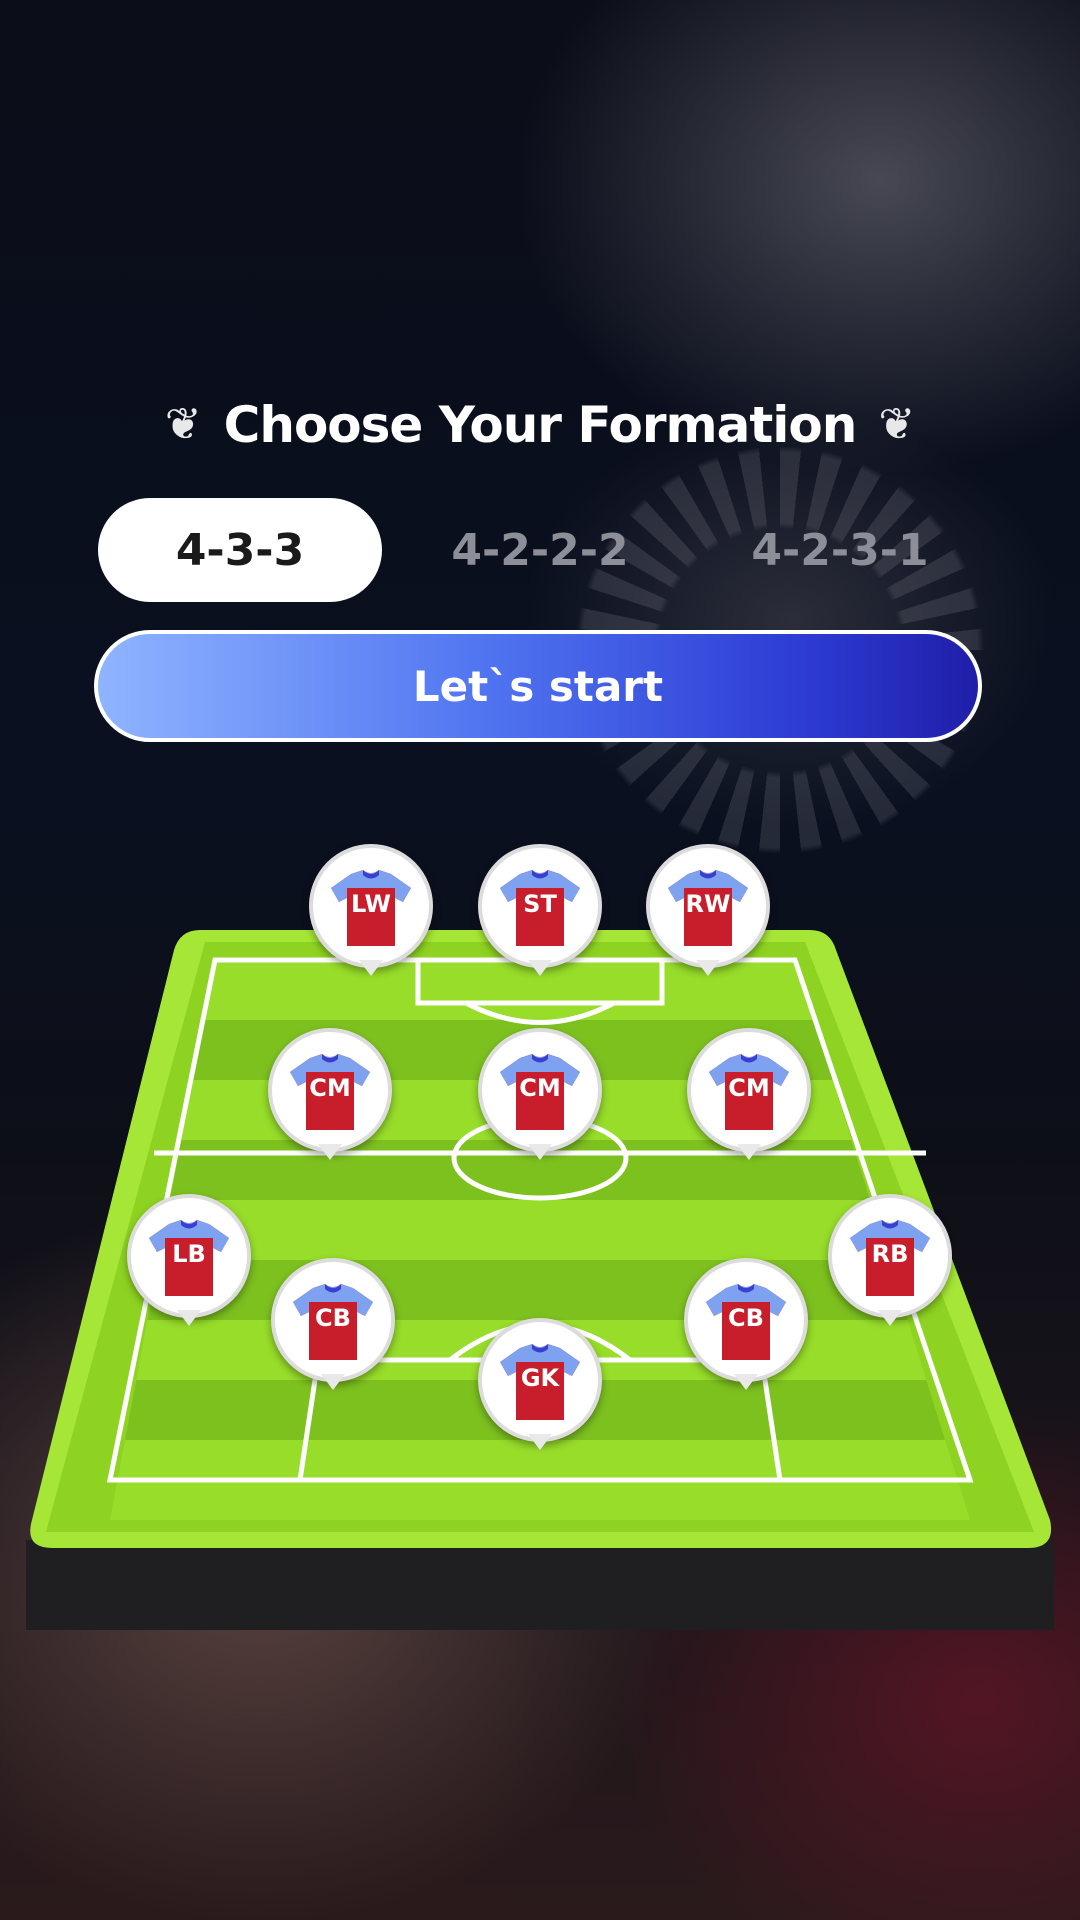  What do you see at coordinates (840, 550) in the screenshot?
I see `tab-4-2-3-1: 4-2-3-1` at bounding box center [840, 550].